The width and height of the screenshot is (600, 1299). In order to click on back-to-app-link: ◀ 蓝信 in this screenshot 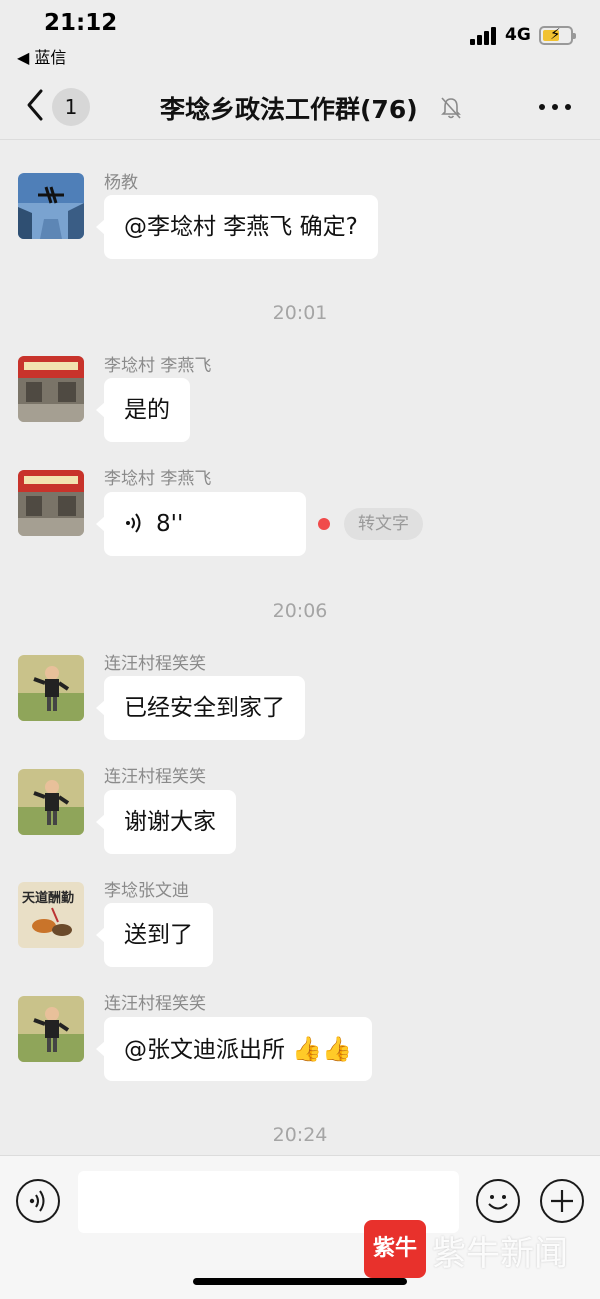, I will do `click(41, 56)`.